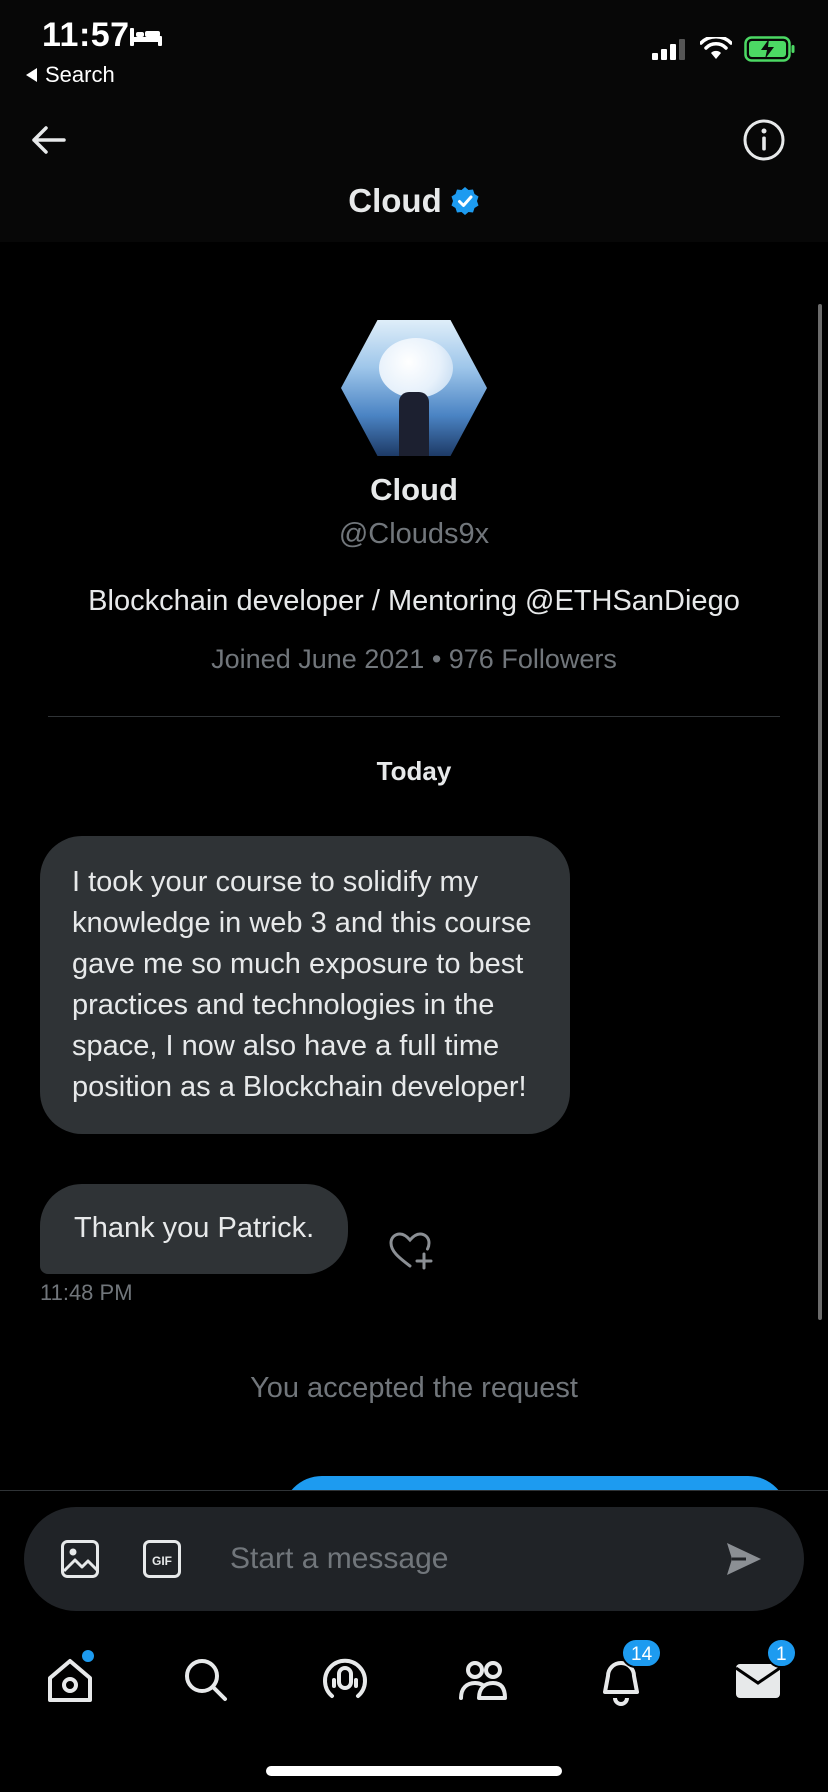 This screenshot has width=828, height=1792. Describe the element at coordinates (414, 1711) in the screenshot. I see `tab-bar: 14 1` at that location.